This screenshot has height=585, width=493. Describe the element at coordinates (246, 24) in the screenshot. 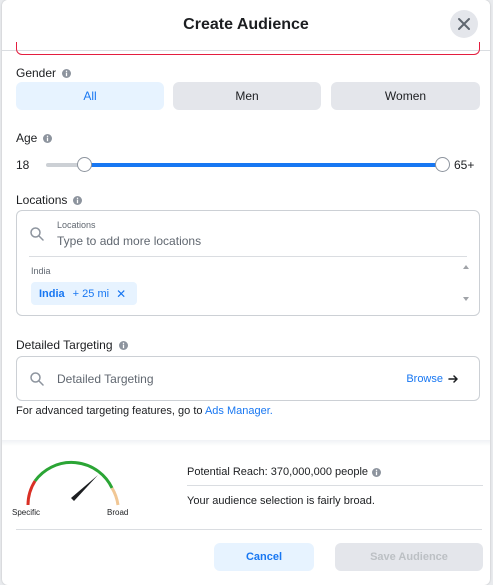

I see `dialog-title: Create Audience` at that location.